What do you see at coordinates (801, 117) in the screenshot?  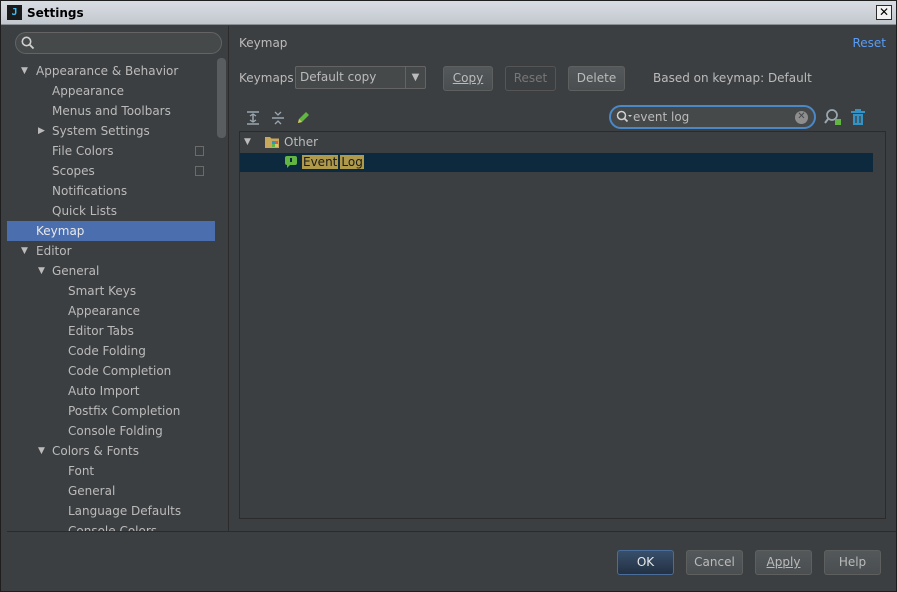 I see `clear-icon: ✕` at bounding box center [801, 117].